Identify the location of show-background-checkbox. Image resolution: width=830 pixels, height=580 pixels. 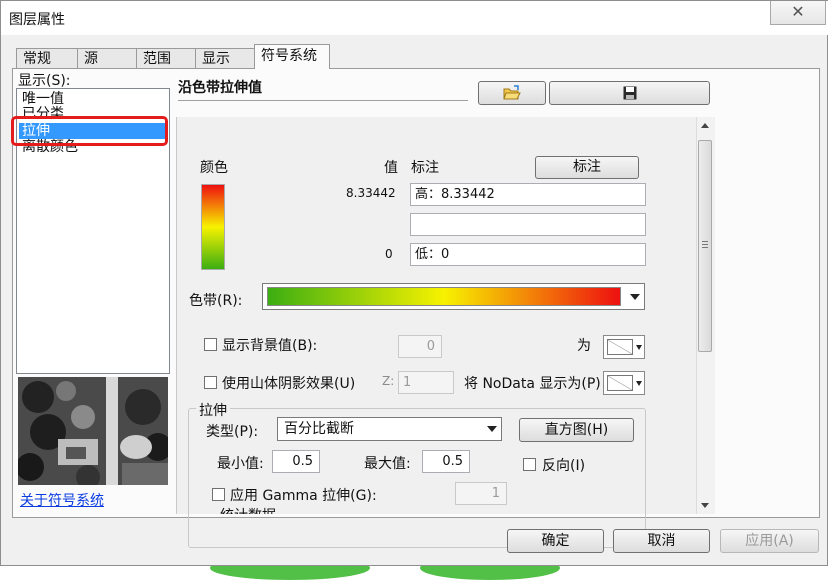
(210, 344).